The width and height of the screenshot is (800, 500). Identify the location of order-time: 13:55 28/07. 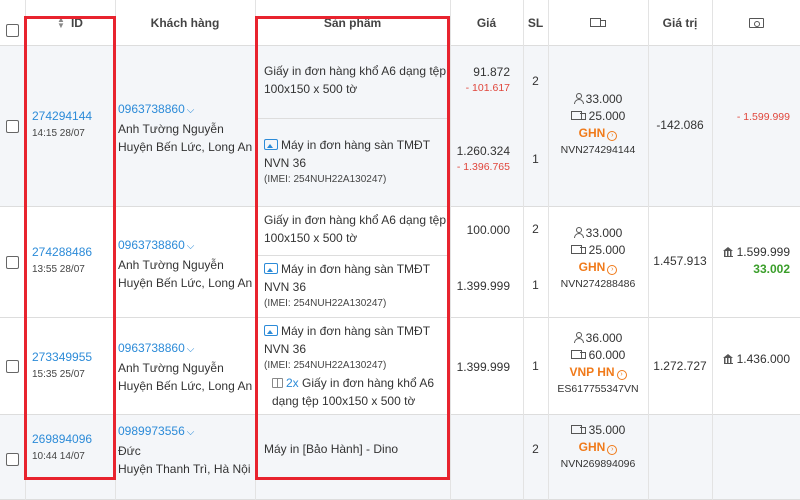
(58, 269).